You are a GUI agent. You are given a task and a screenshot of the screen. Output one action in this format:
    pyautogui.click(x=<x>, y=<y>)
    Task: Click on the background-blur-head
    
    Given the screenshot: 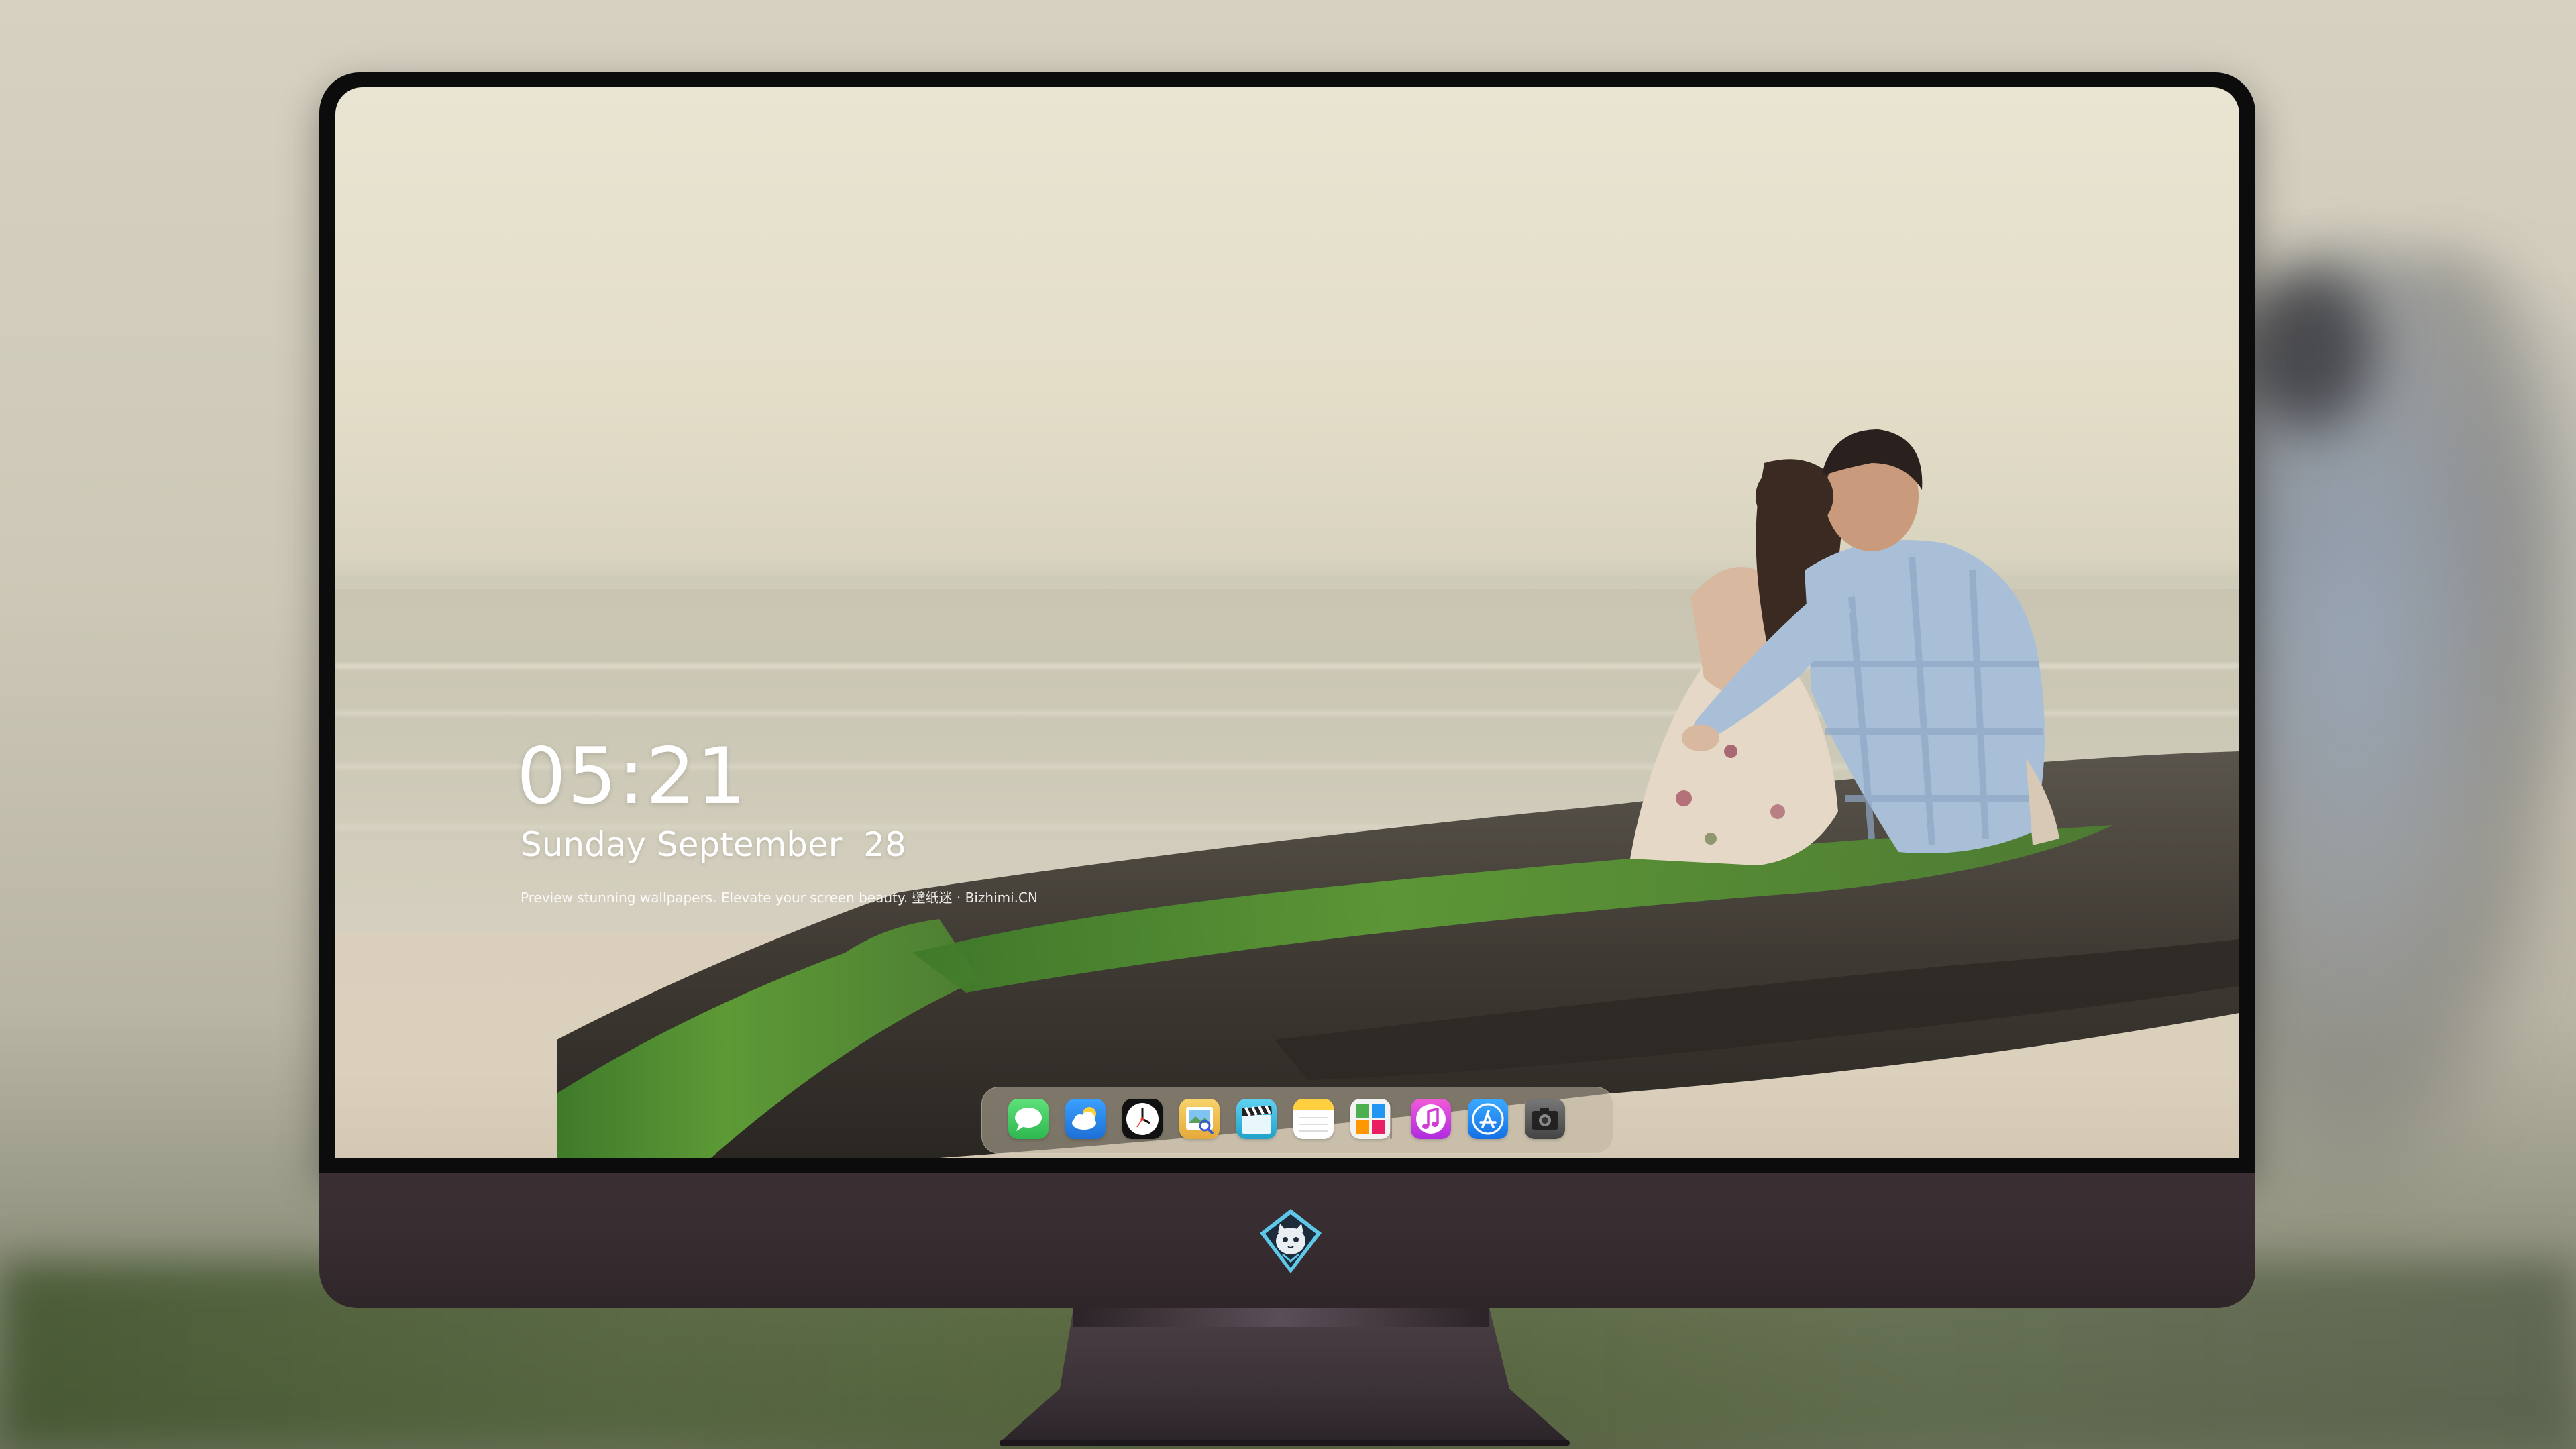 What is the action you would take?
    pyautogui.click(x=2308, y=348)
    